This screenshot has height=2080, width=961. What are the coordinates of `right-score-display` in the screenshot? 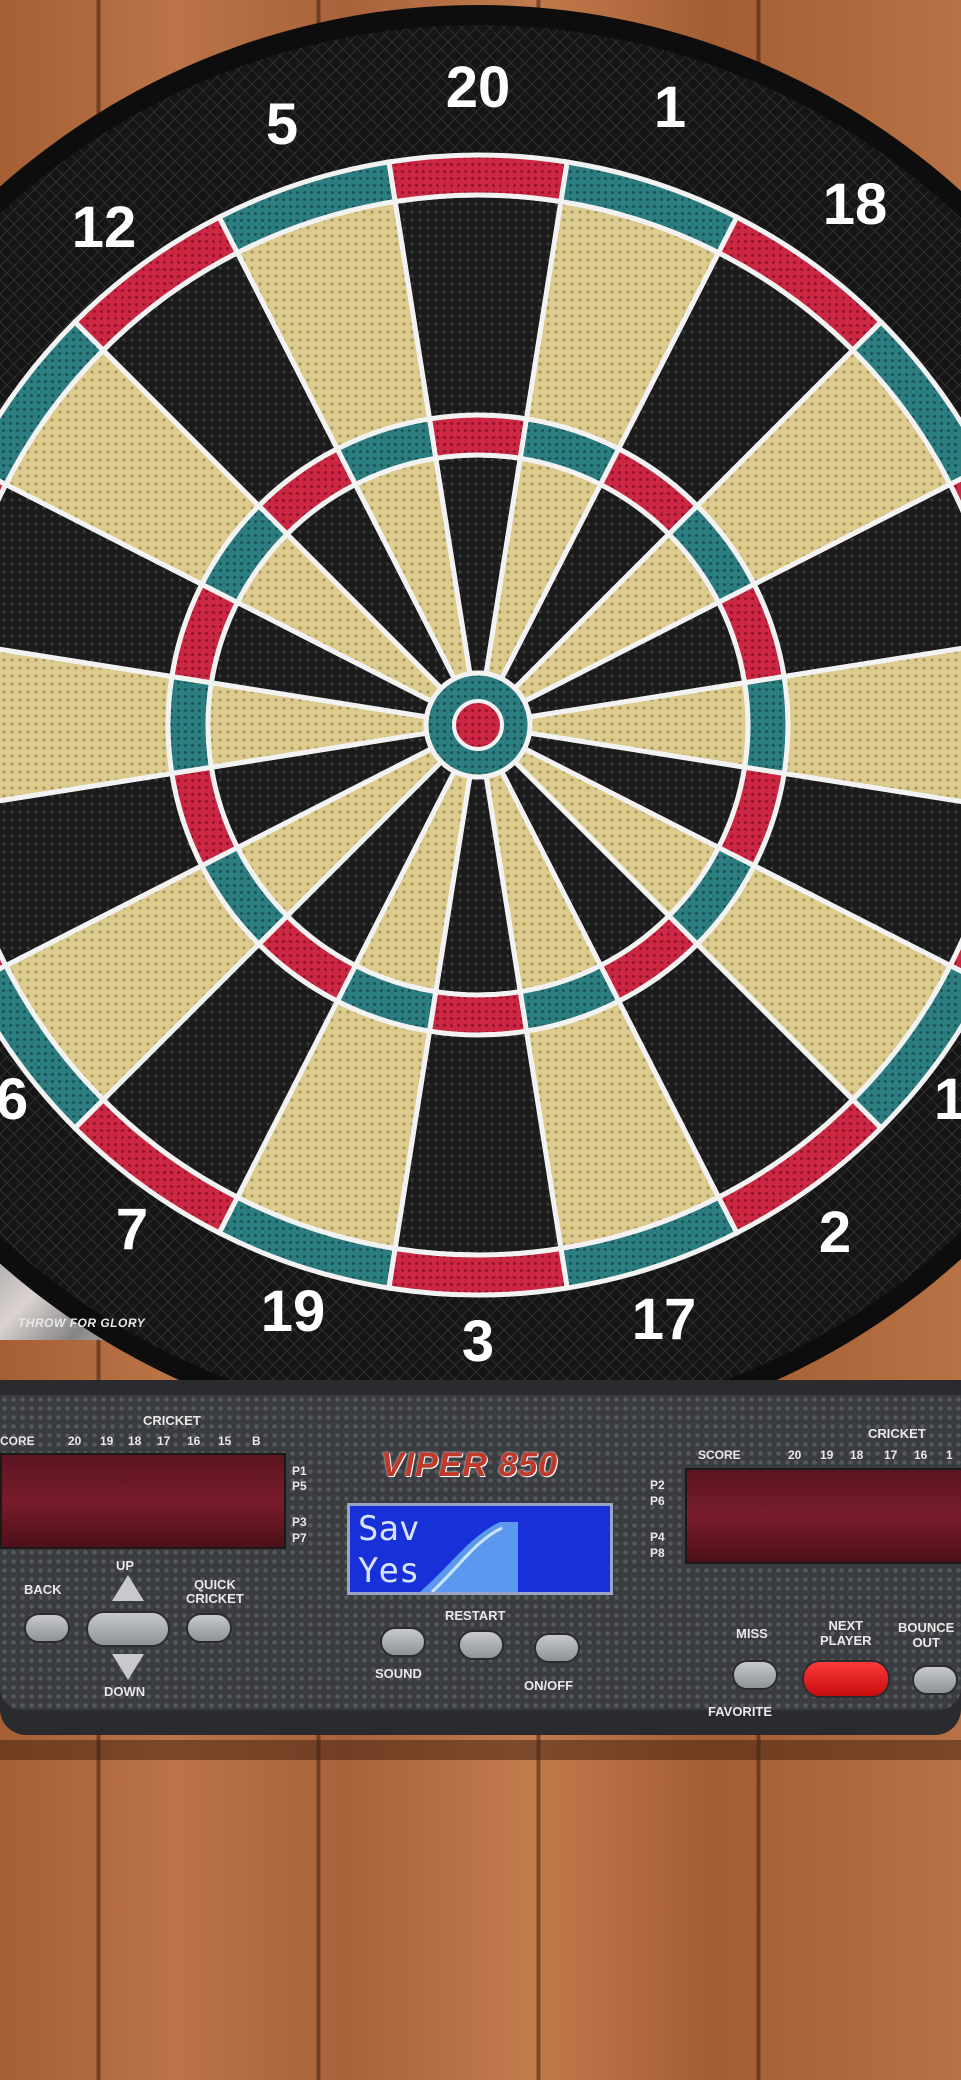 It's located at (823, 1516).